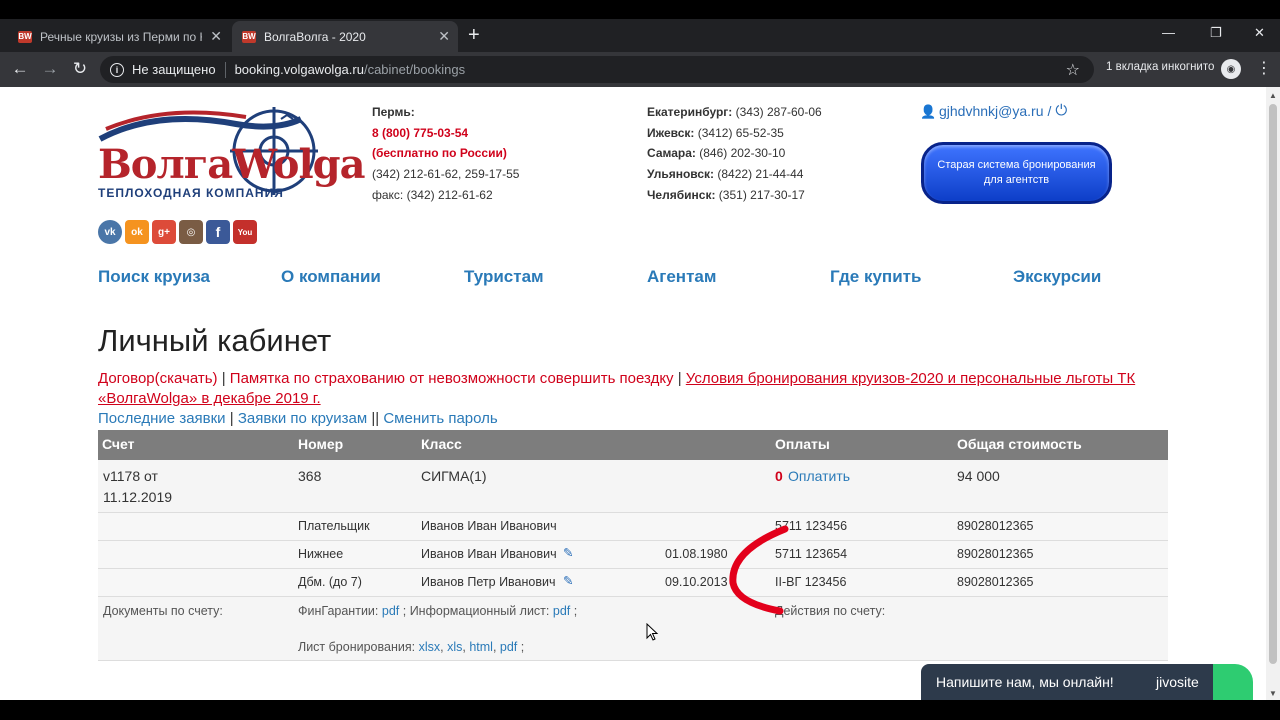  Describe the element at coordinates (310, 476) in the screenshot. I see `cabin-number: 368` at that location.